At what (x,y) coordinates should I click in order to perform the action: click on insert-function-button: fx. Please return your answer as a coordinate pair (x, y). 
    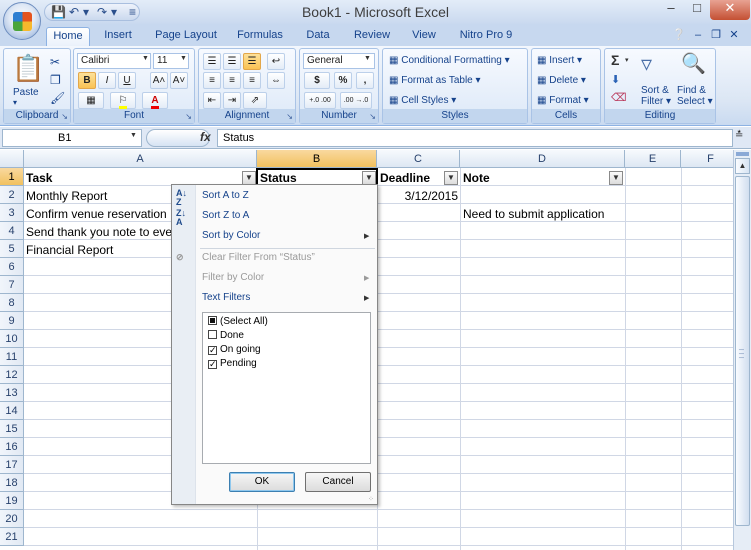
    Looking at the image, I should click on (205, 137).